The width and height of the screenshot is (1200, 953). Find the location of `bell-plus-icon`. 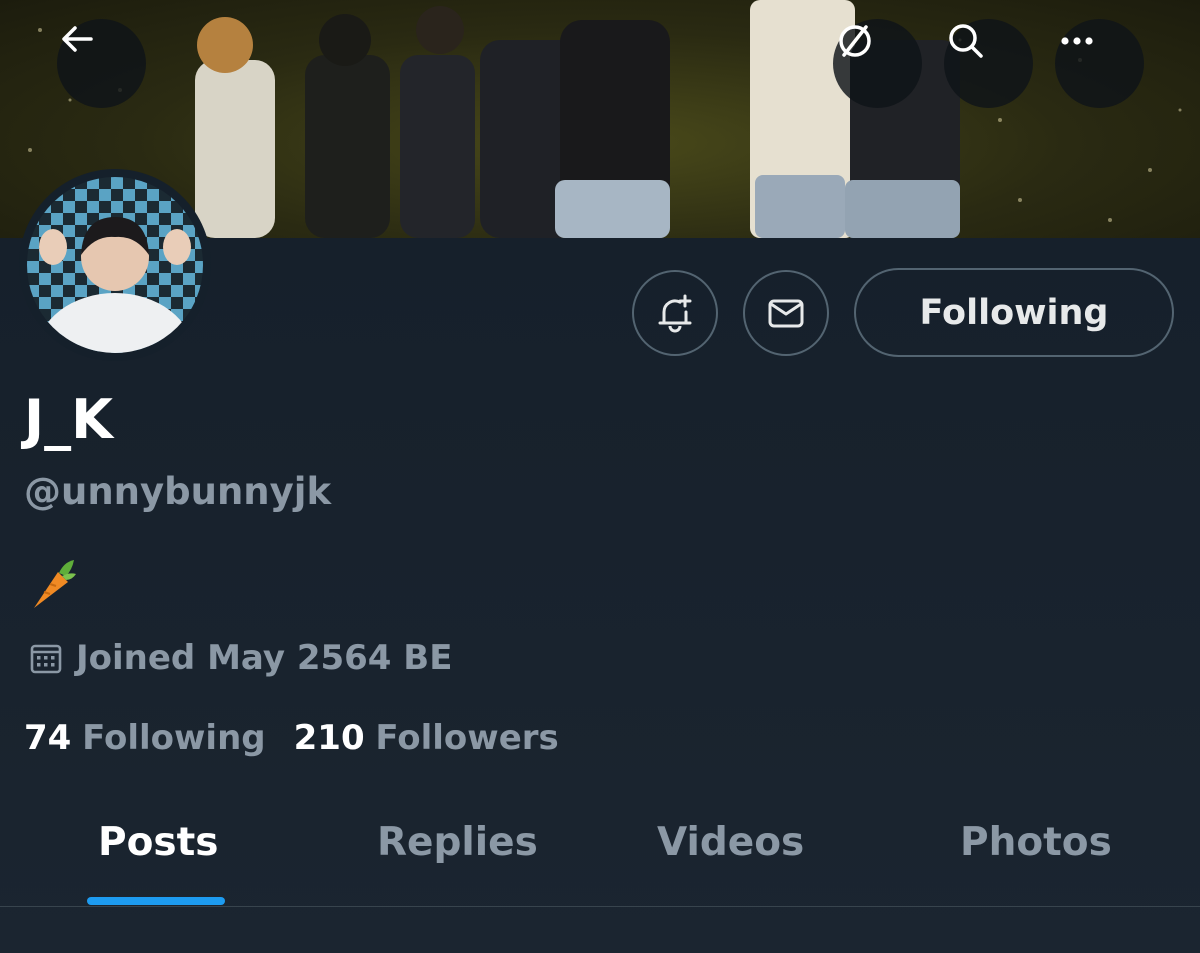

bell-plus-icon is located at coordinates (675, 313).